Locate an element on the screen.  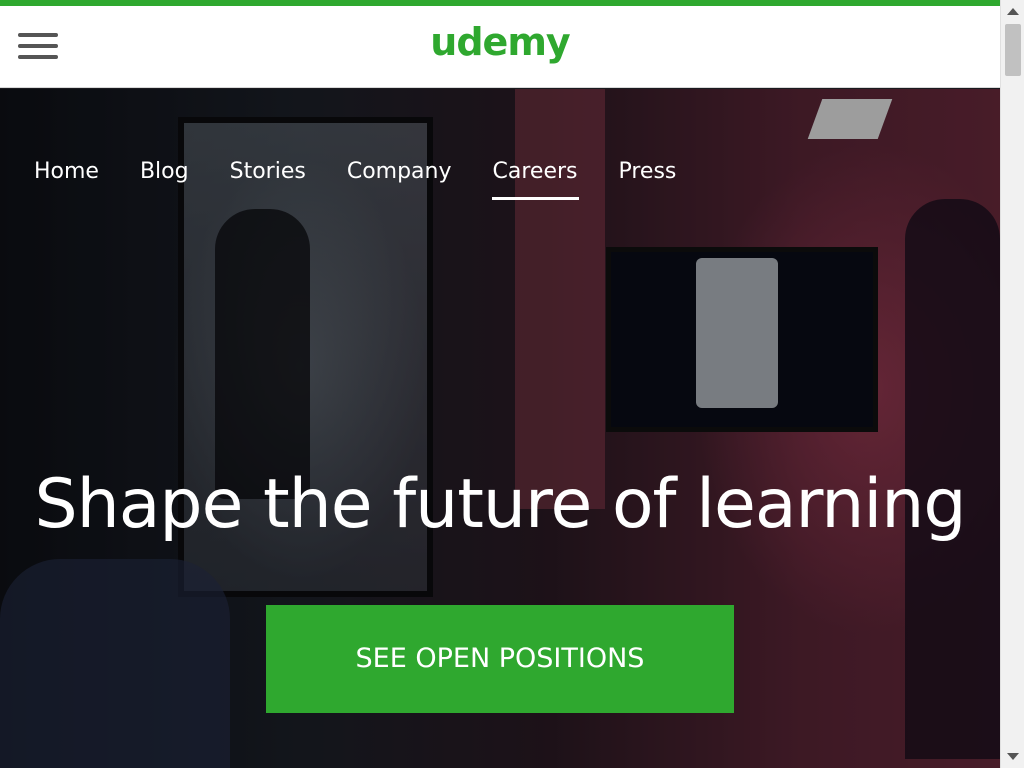
page-scrollbar is located at coordinates (1012, 384).